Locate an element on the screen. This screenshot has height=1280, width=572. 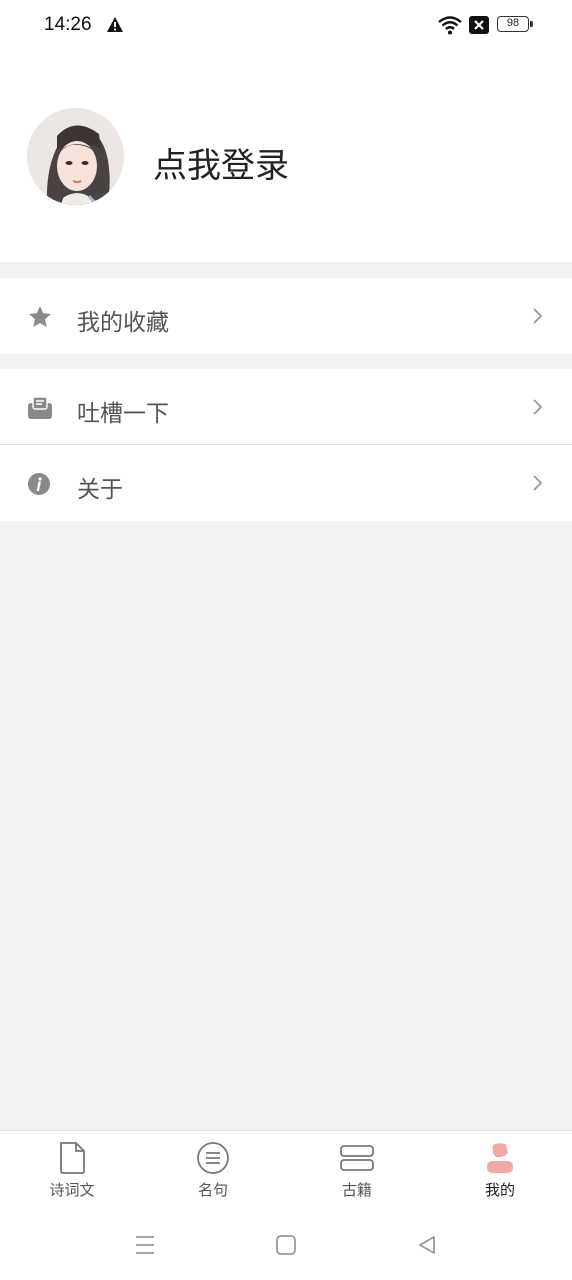
menu-group-other: 吐槽一下 关于 is located at coordinates (286, 445).